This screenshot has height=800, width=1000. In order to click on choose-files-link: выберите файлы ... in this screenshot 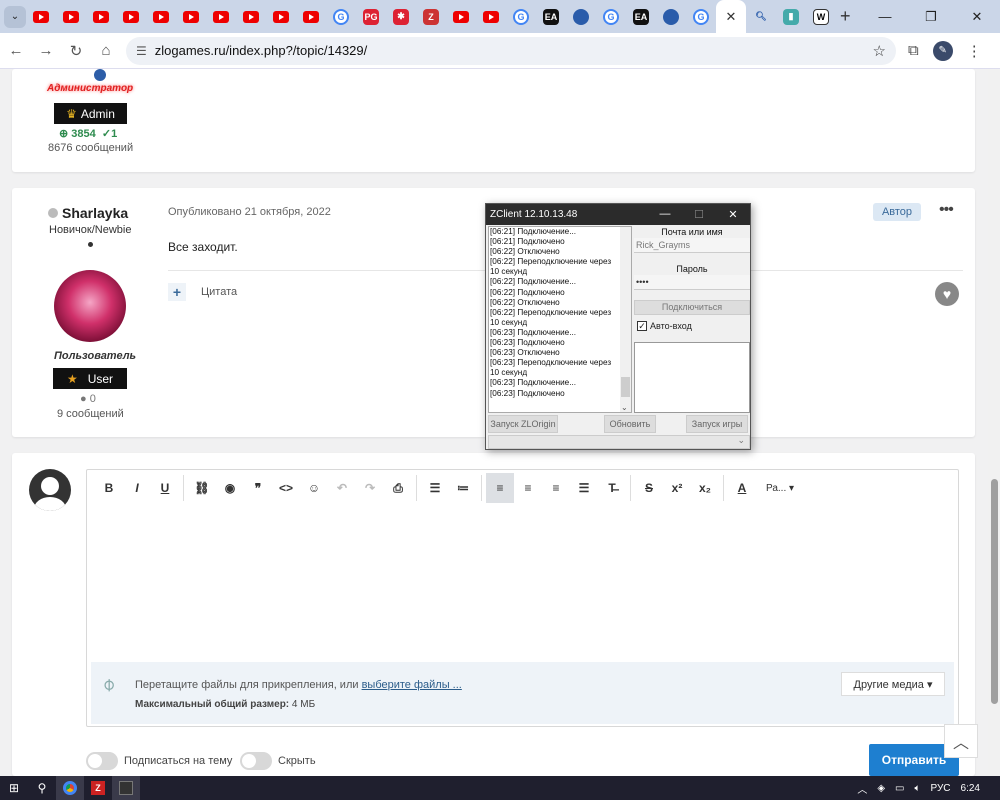, I will do `click(412, 685)`.